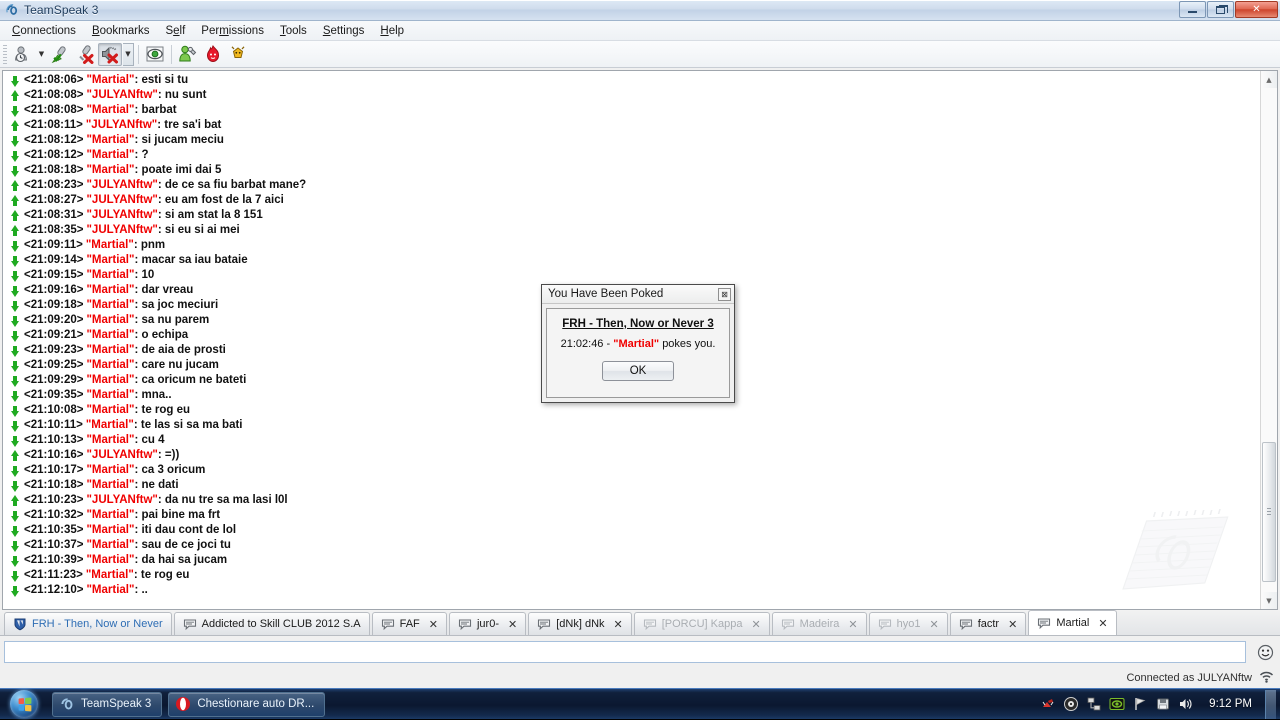 The height and width of the screenshot is (720, 1280). Describe the element at coordinates (724, 294) in the screenshot. I see `poke-close-button: ⊠` at that location.